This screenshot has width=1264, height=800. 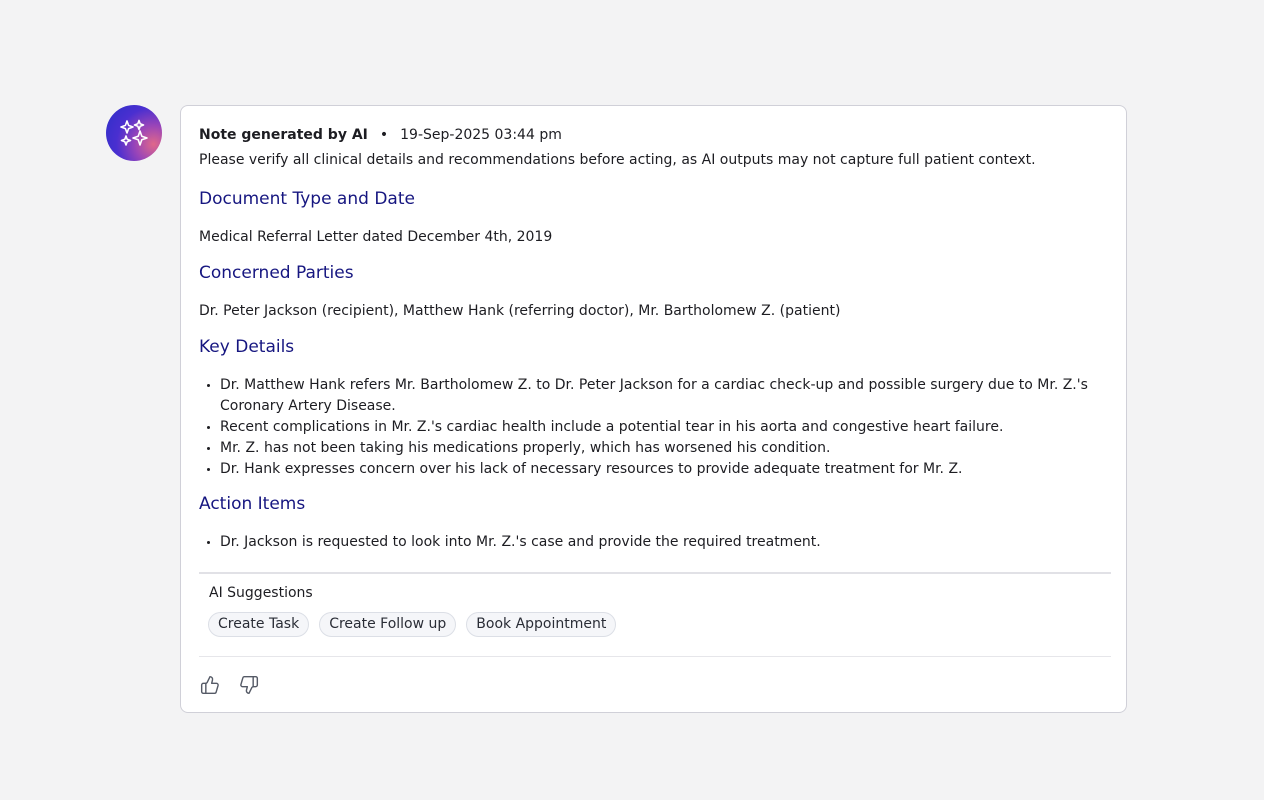 I want to click on create-follow-up-button: Create Follow up, so click(x=388, y=624).